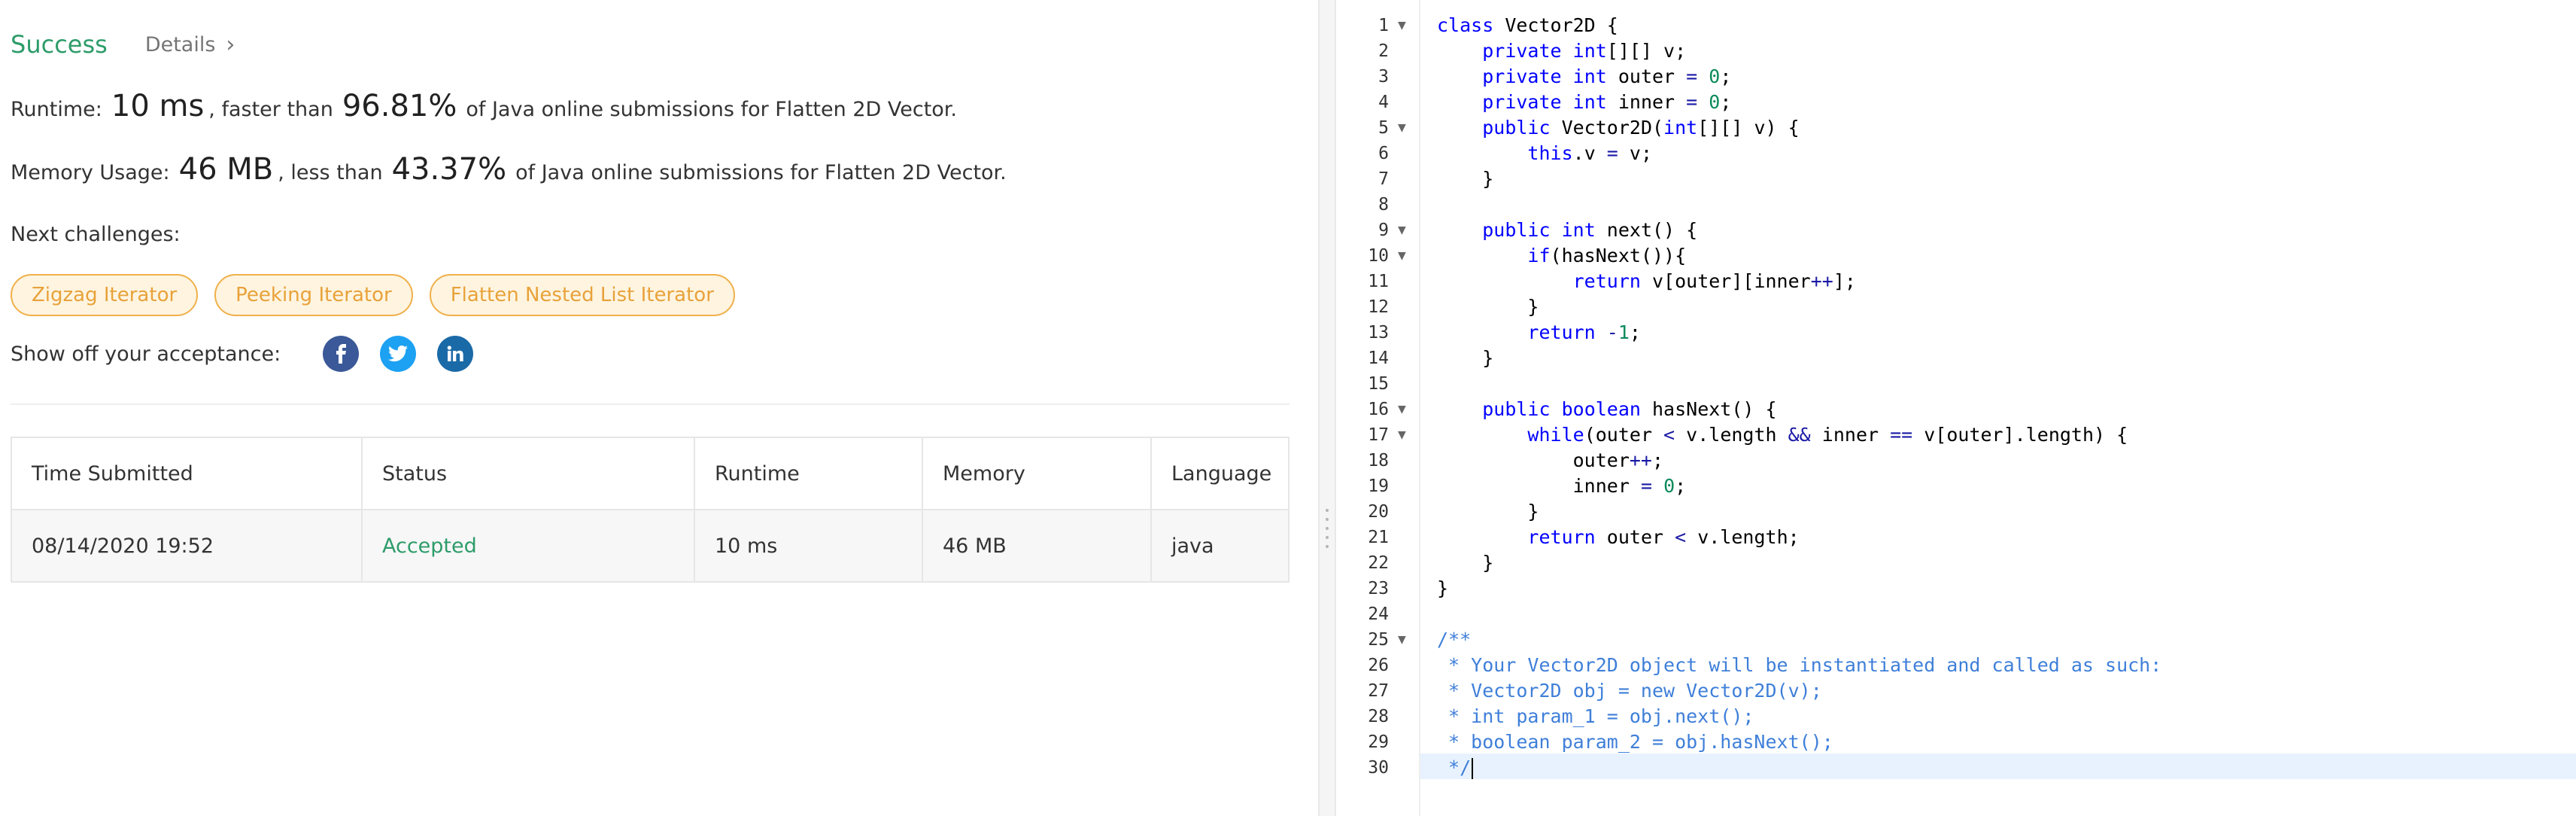 The height and width of the screenshot is (816, 2576). I want to click on runtime-label: Runtime:, so click(56, 109).